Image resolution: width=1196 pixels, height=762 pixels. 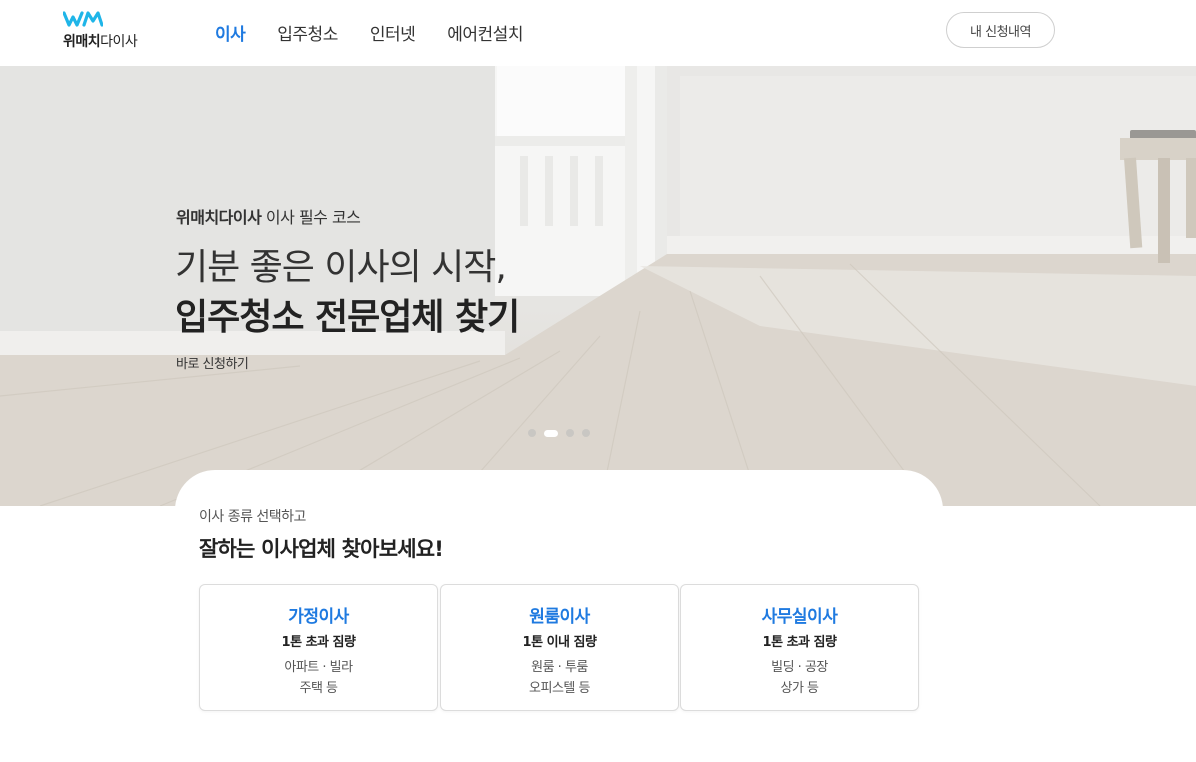 I want to click on nav-item-moving: 이사, so click(x=230, y=32).